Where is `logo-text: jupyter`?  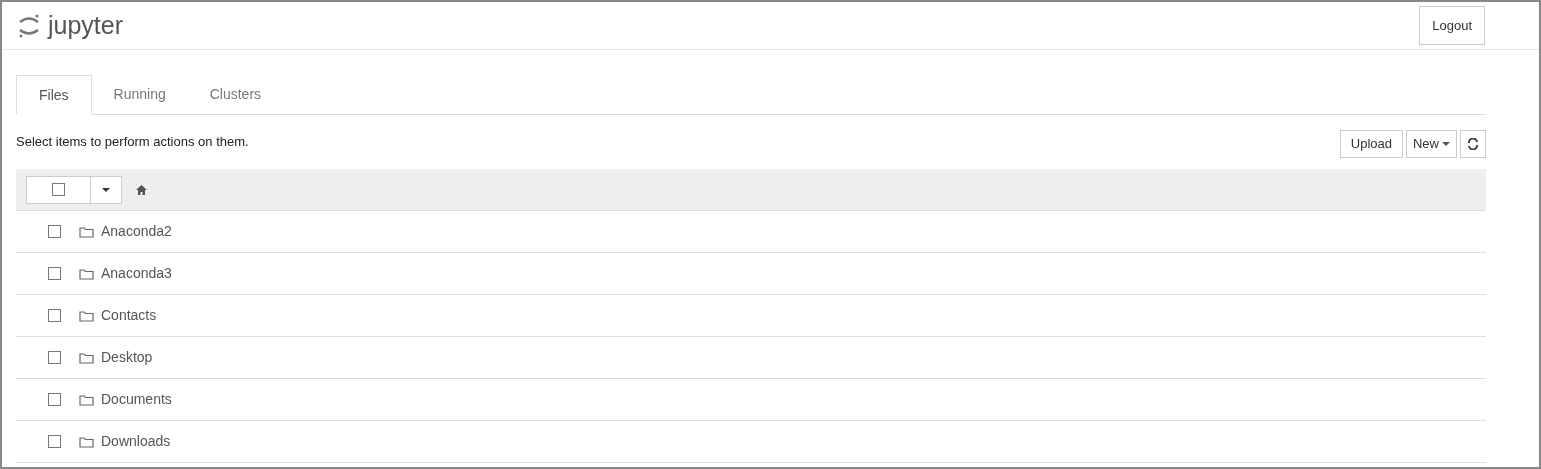
logo-text: jupyter is located at coordinates (86, 25).